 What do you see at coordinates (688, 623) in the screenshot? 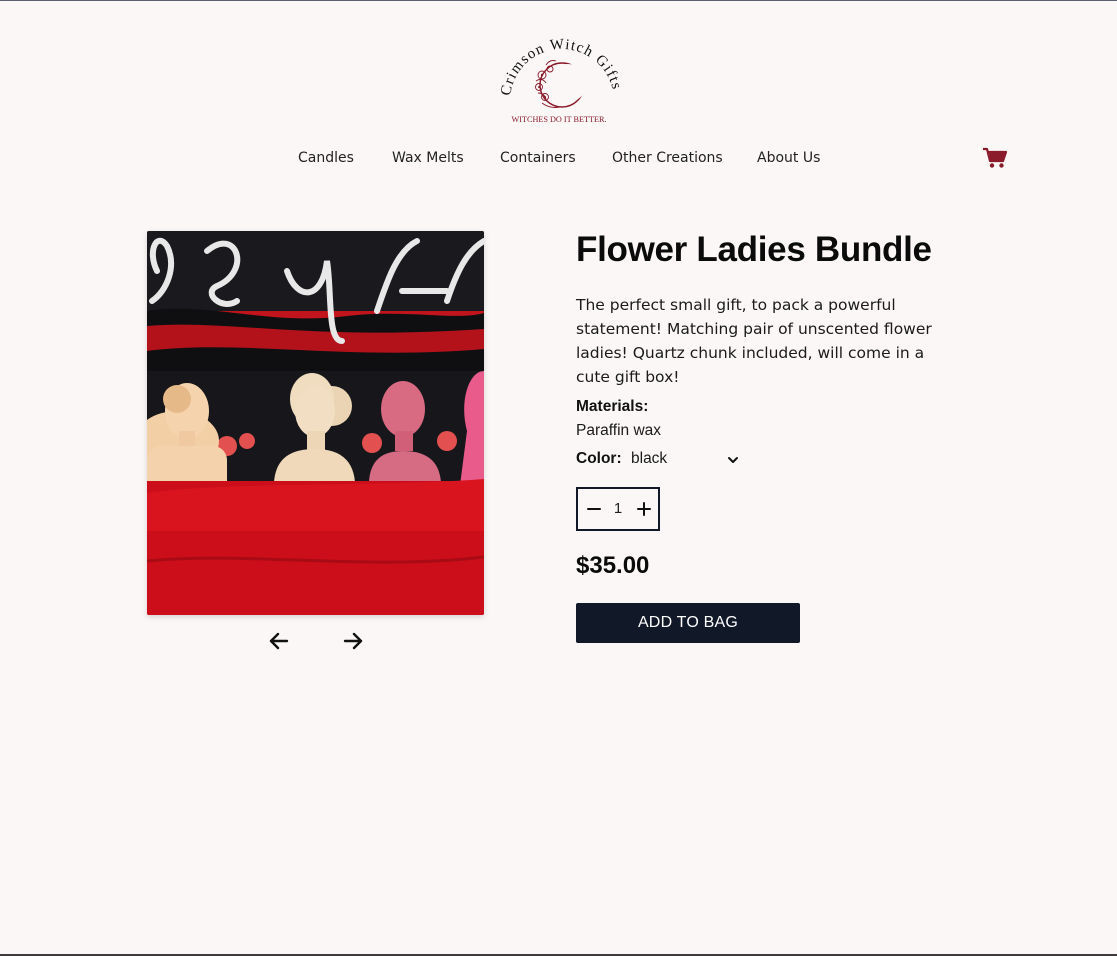
I see `add-to-bag-button: ADD TO BAG` at bounding box center [688, 623].